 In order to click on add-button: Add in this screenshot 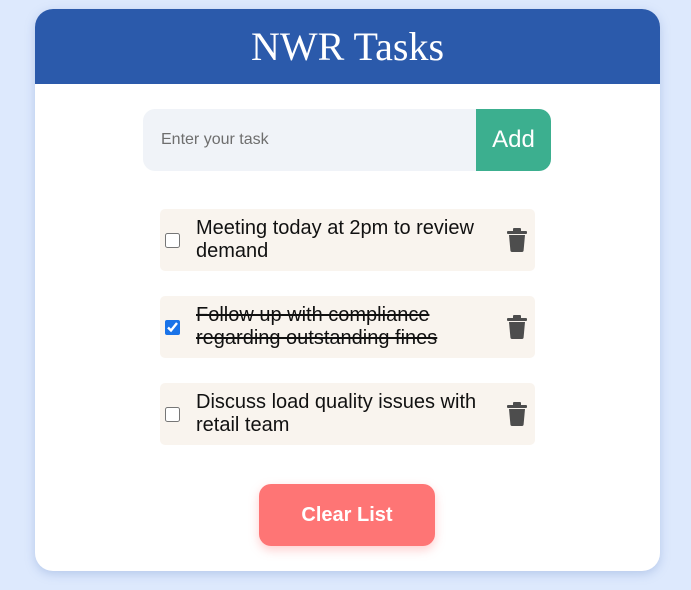, I will do `click(513, 140)`.